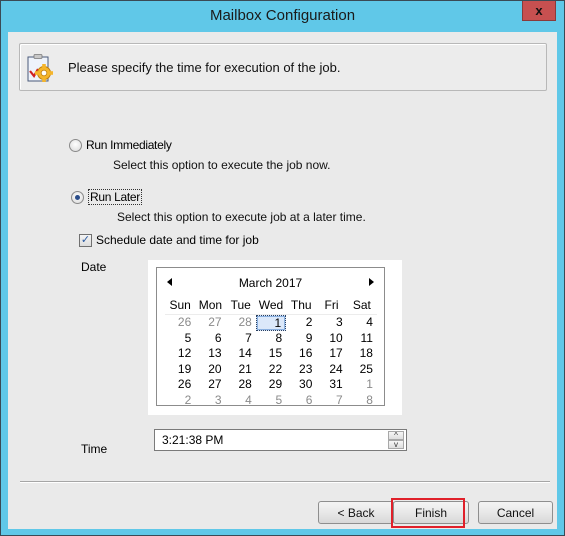 The width and height of the screenshot is (565, 536). What do you see at coordinates (210, 385) in the screenshot?
I see `calendar-day: 27` at bounding box center [210, 385].